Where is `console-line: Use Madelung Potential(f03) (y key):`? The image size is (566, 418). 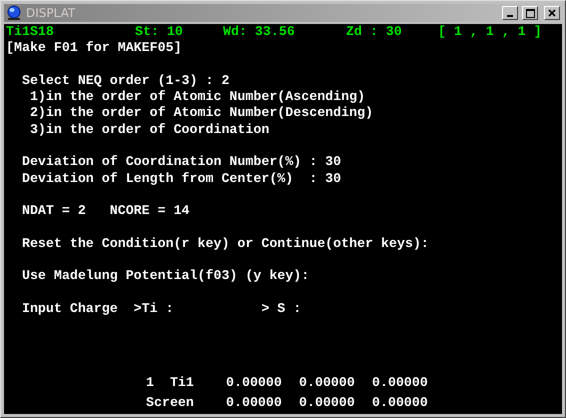
console-line: Use Madelung Potential(f03) (y key): is located at coordinates (165, 276).